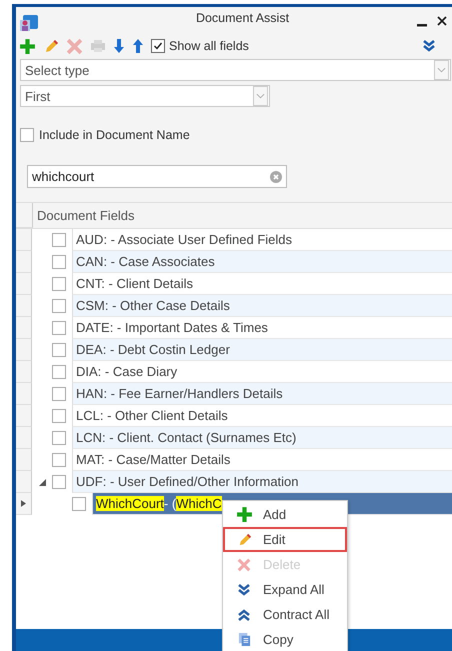 Image resolution: width=452 pixels, height=651 pixels. What do you see at coordinates (85, 216) in the screenshot?
I see `column-header: Document Fields` at bounding box center [85, 216].